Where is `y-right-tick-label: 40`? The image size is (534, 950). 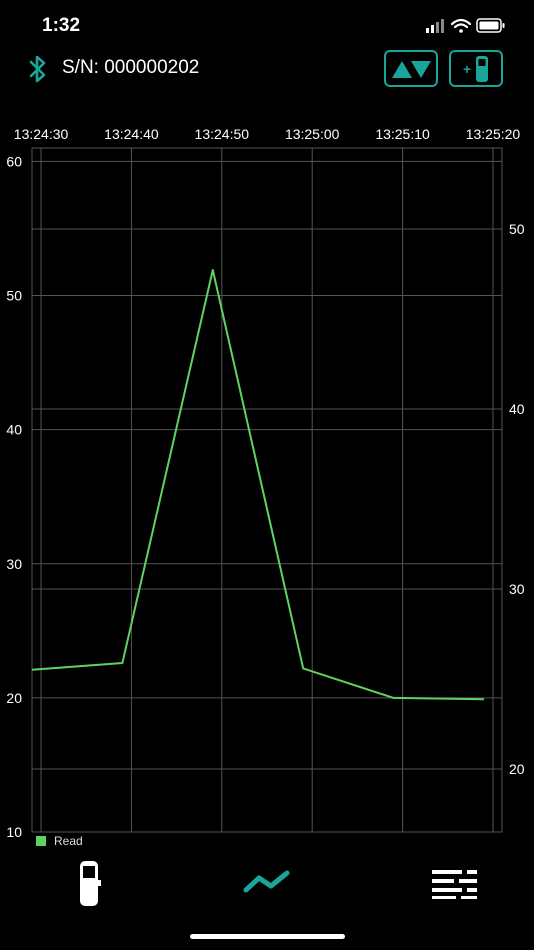 y-right-tick-label: 40 is located at coordinates (517, 409).